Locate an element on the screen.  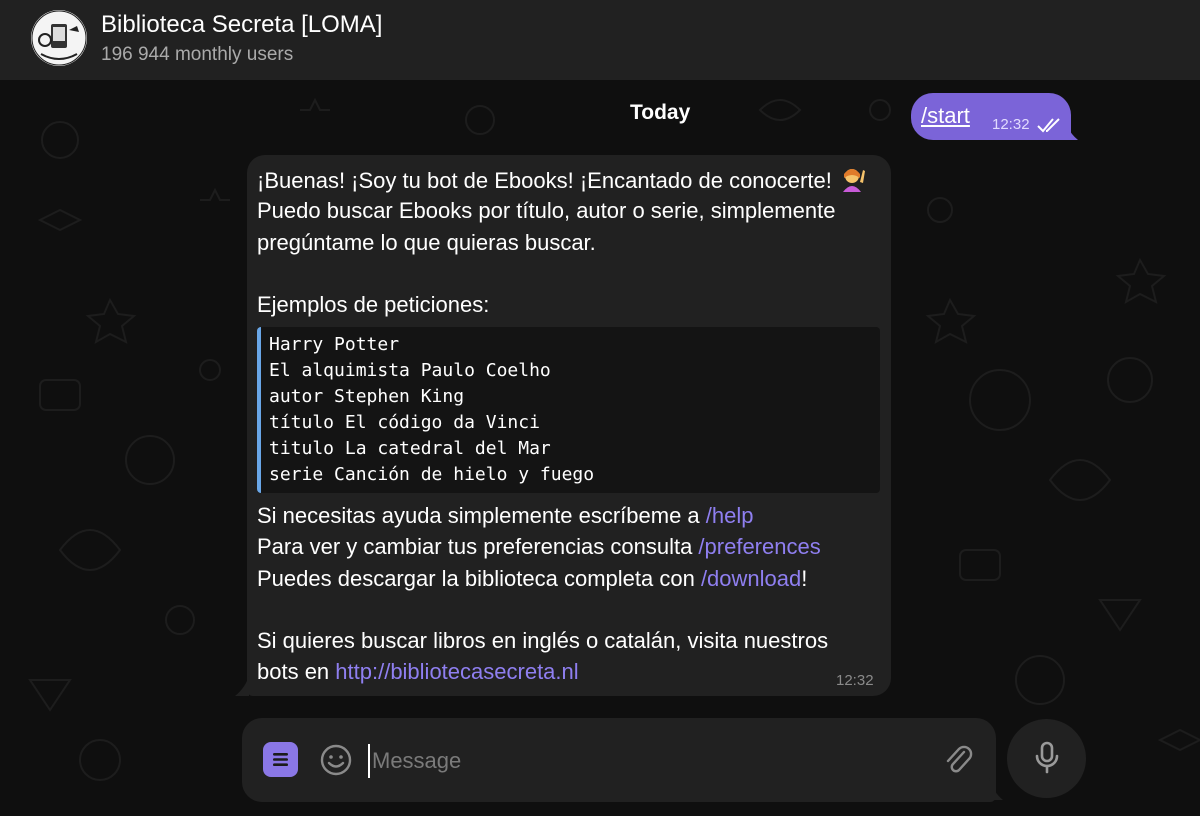
message-line: bots en http://bibliotecasecreta.nl is located at coordinates (418, 672).